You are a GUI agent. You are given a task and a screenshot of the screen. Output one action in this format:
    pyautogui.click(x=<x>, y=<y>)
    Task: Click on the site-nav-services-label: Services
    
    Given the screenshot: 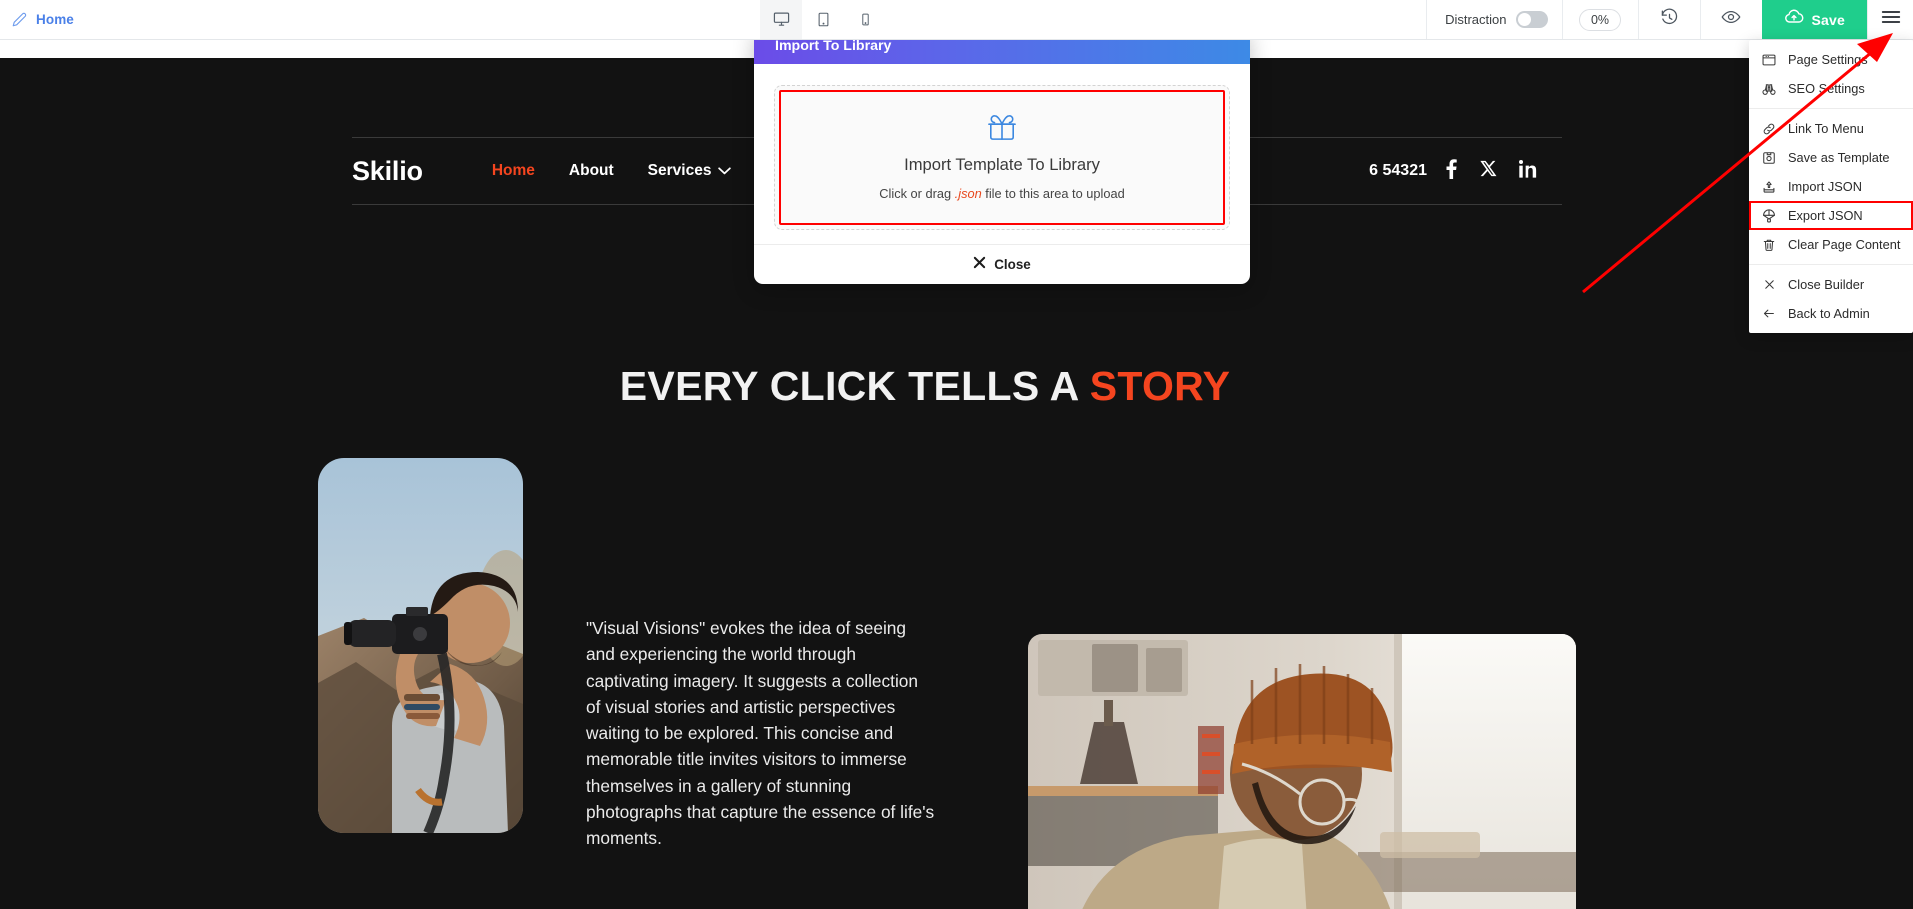 What is the action you would take?
    pyautogui.click(x=679, y=170)
    